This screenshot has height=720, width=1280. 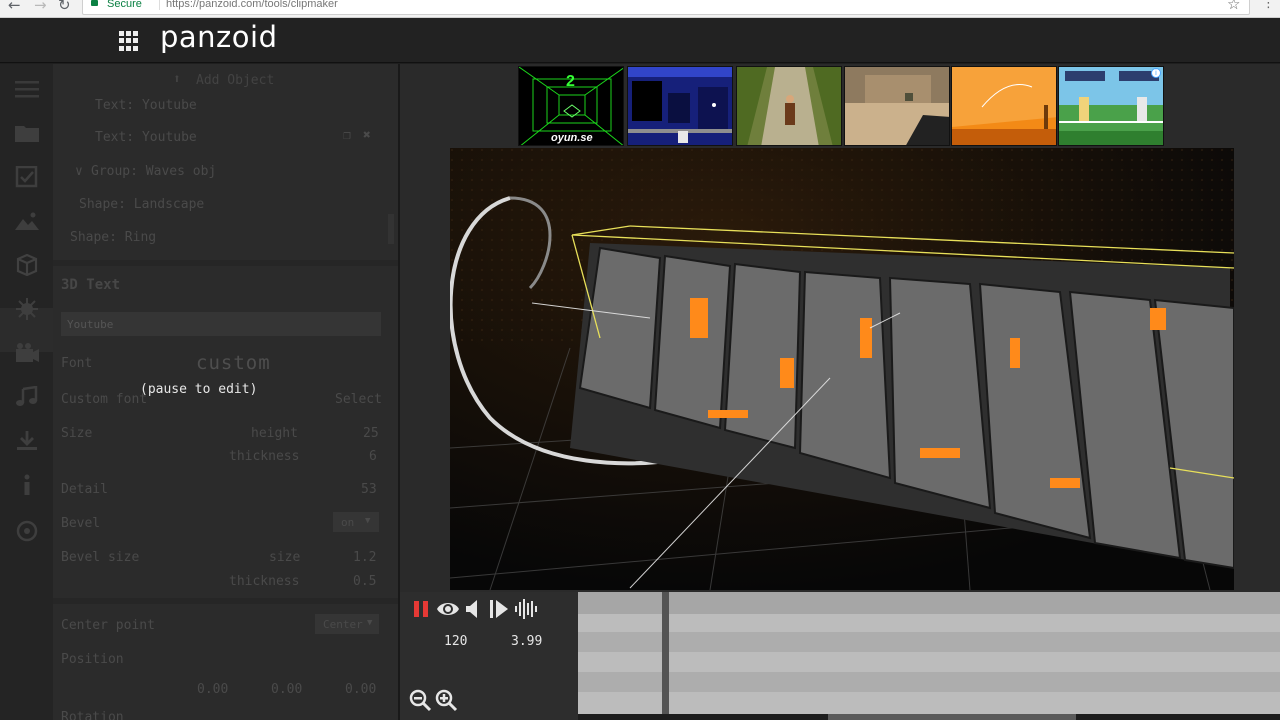 I want to click on position-z: 0.00, so click(x=360, y=689).